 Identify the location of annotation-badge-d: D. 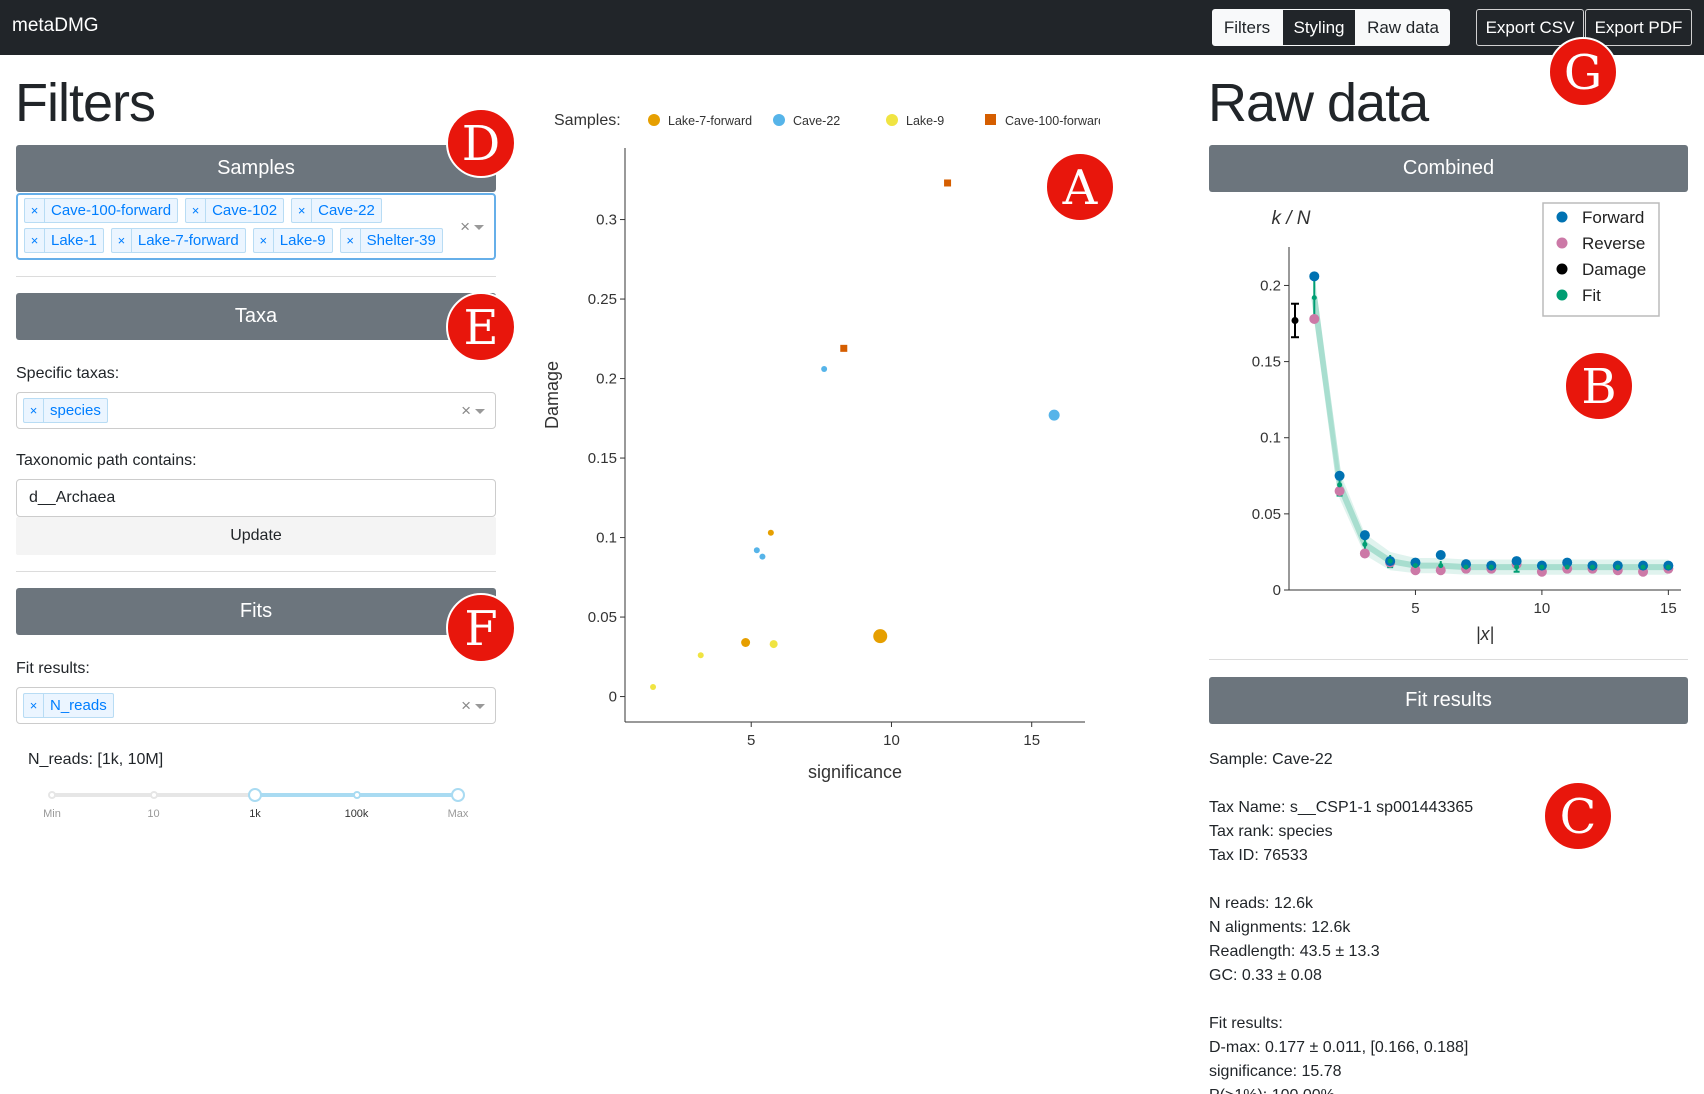
(481, 143).